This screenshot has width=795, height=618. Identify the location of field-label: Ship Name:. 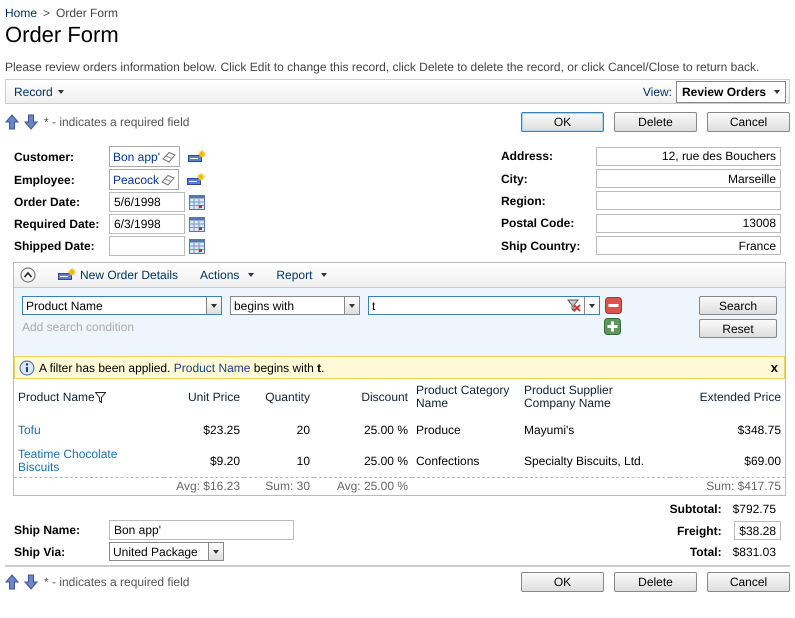
(48, 530).